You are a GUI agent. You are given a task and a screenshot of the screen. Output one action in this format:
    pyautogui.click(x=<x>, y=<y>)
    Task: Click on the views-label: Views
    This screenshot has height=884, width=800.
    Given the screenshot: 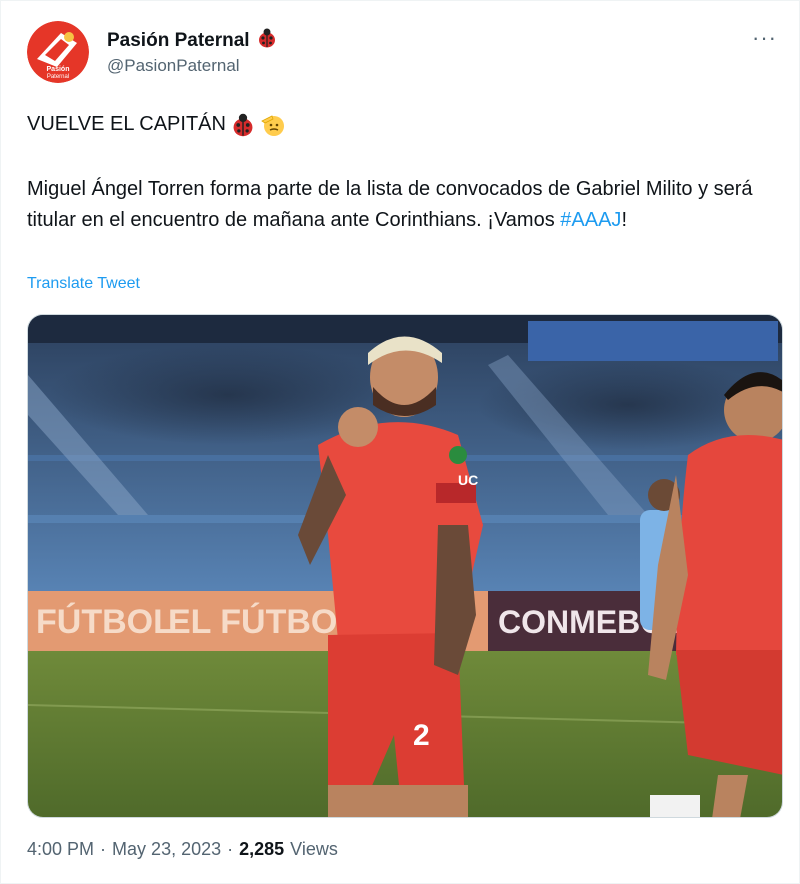 What is the action you would take?
    pyautogui.click(x=314, y=849)
    